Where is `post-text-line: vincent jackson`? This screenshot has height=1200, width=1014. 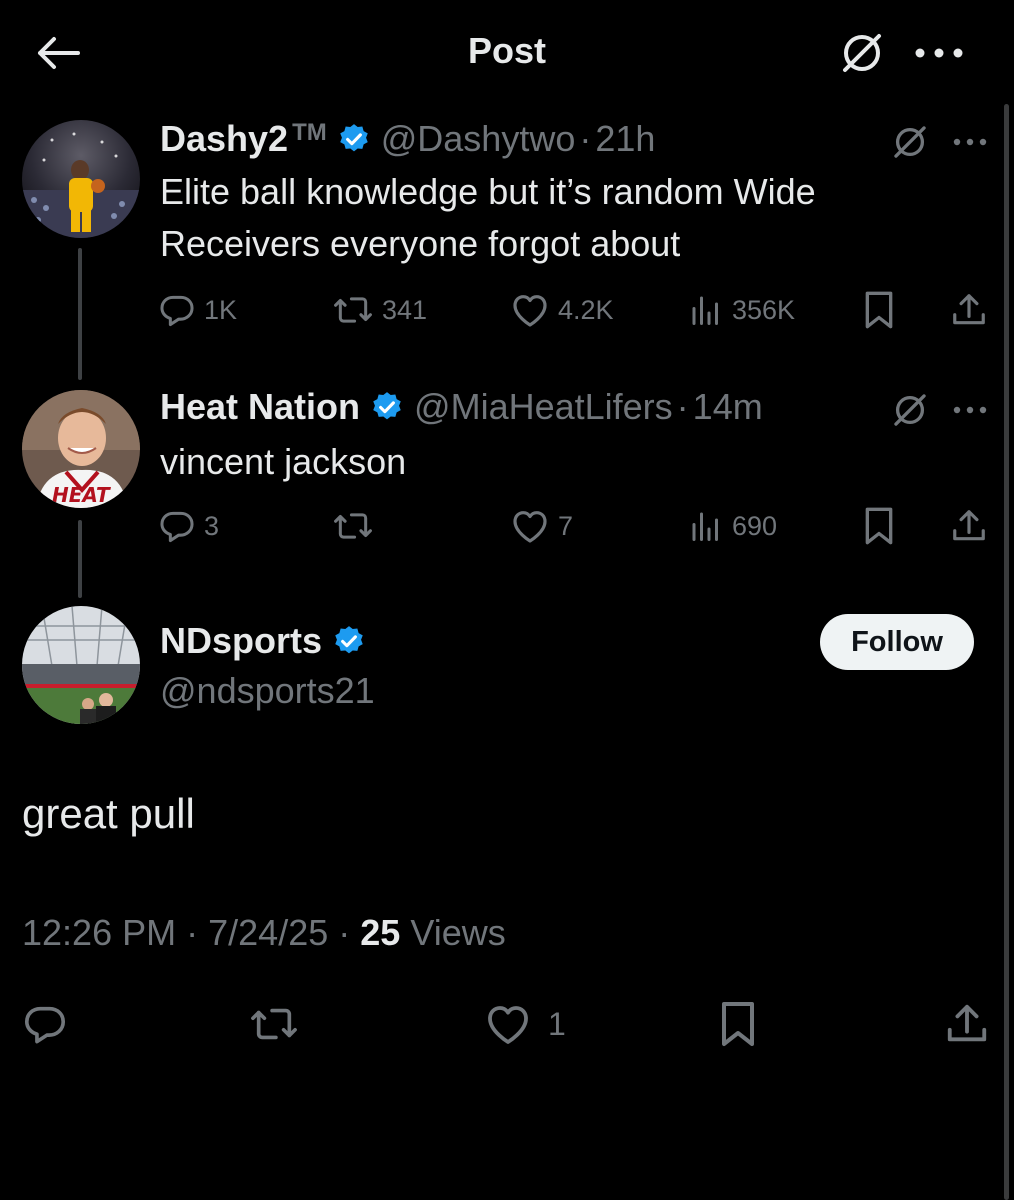 post-text-line: vincent jackson is located at coordinates (283, 461).